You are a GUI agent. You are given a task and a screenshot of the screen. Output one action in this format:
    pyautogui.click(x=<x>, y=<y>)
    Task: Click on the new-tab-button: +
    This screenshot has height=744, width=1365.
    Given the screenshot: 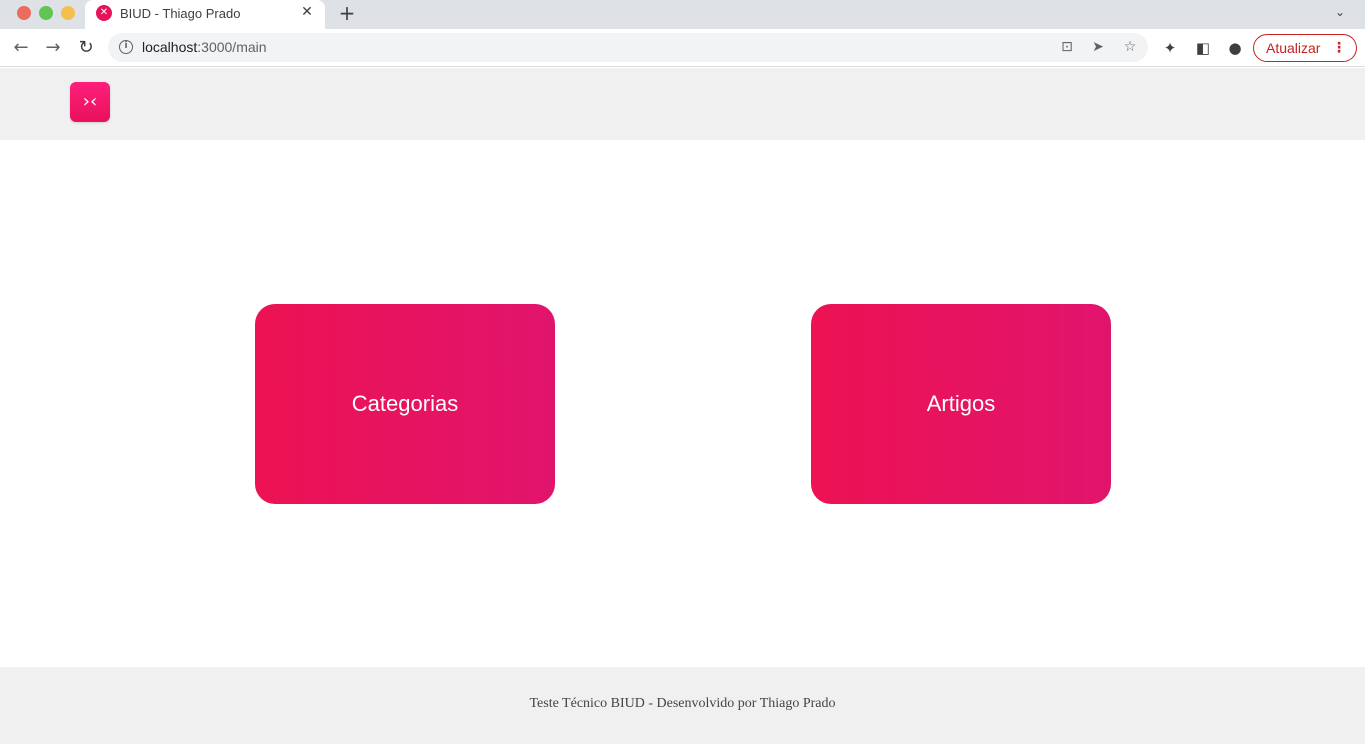 What is the action you would take?
    pyautogui.click(x=347, y=13)
    